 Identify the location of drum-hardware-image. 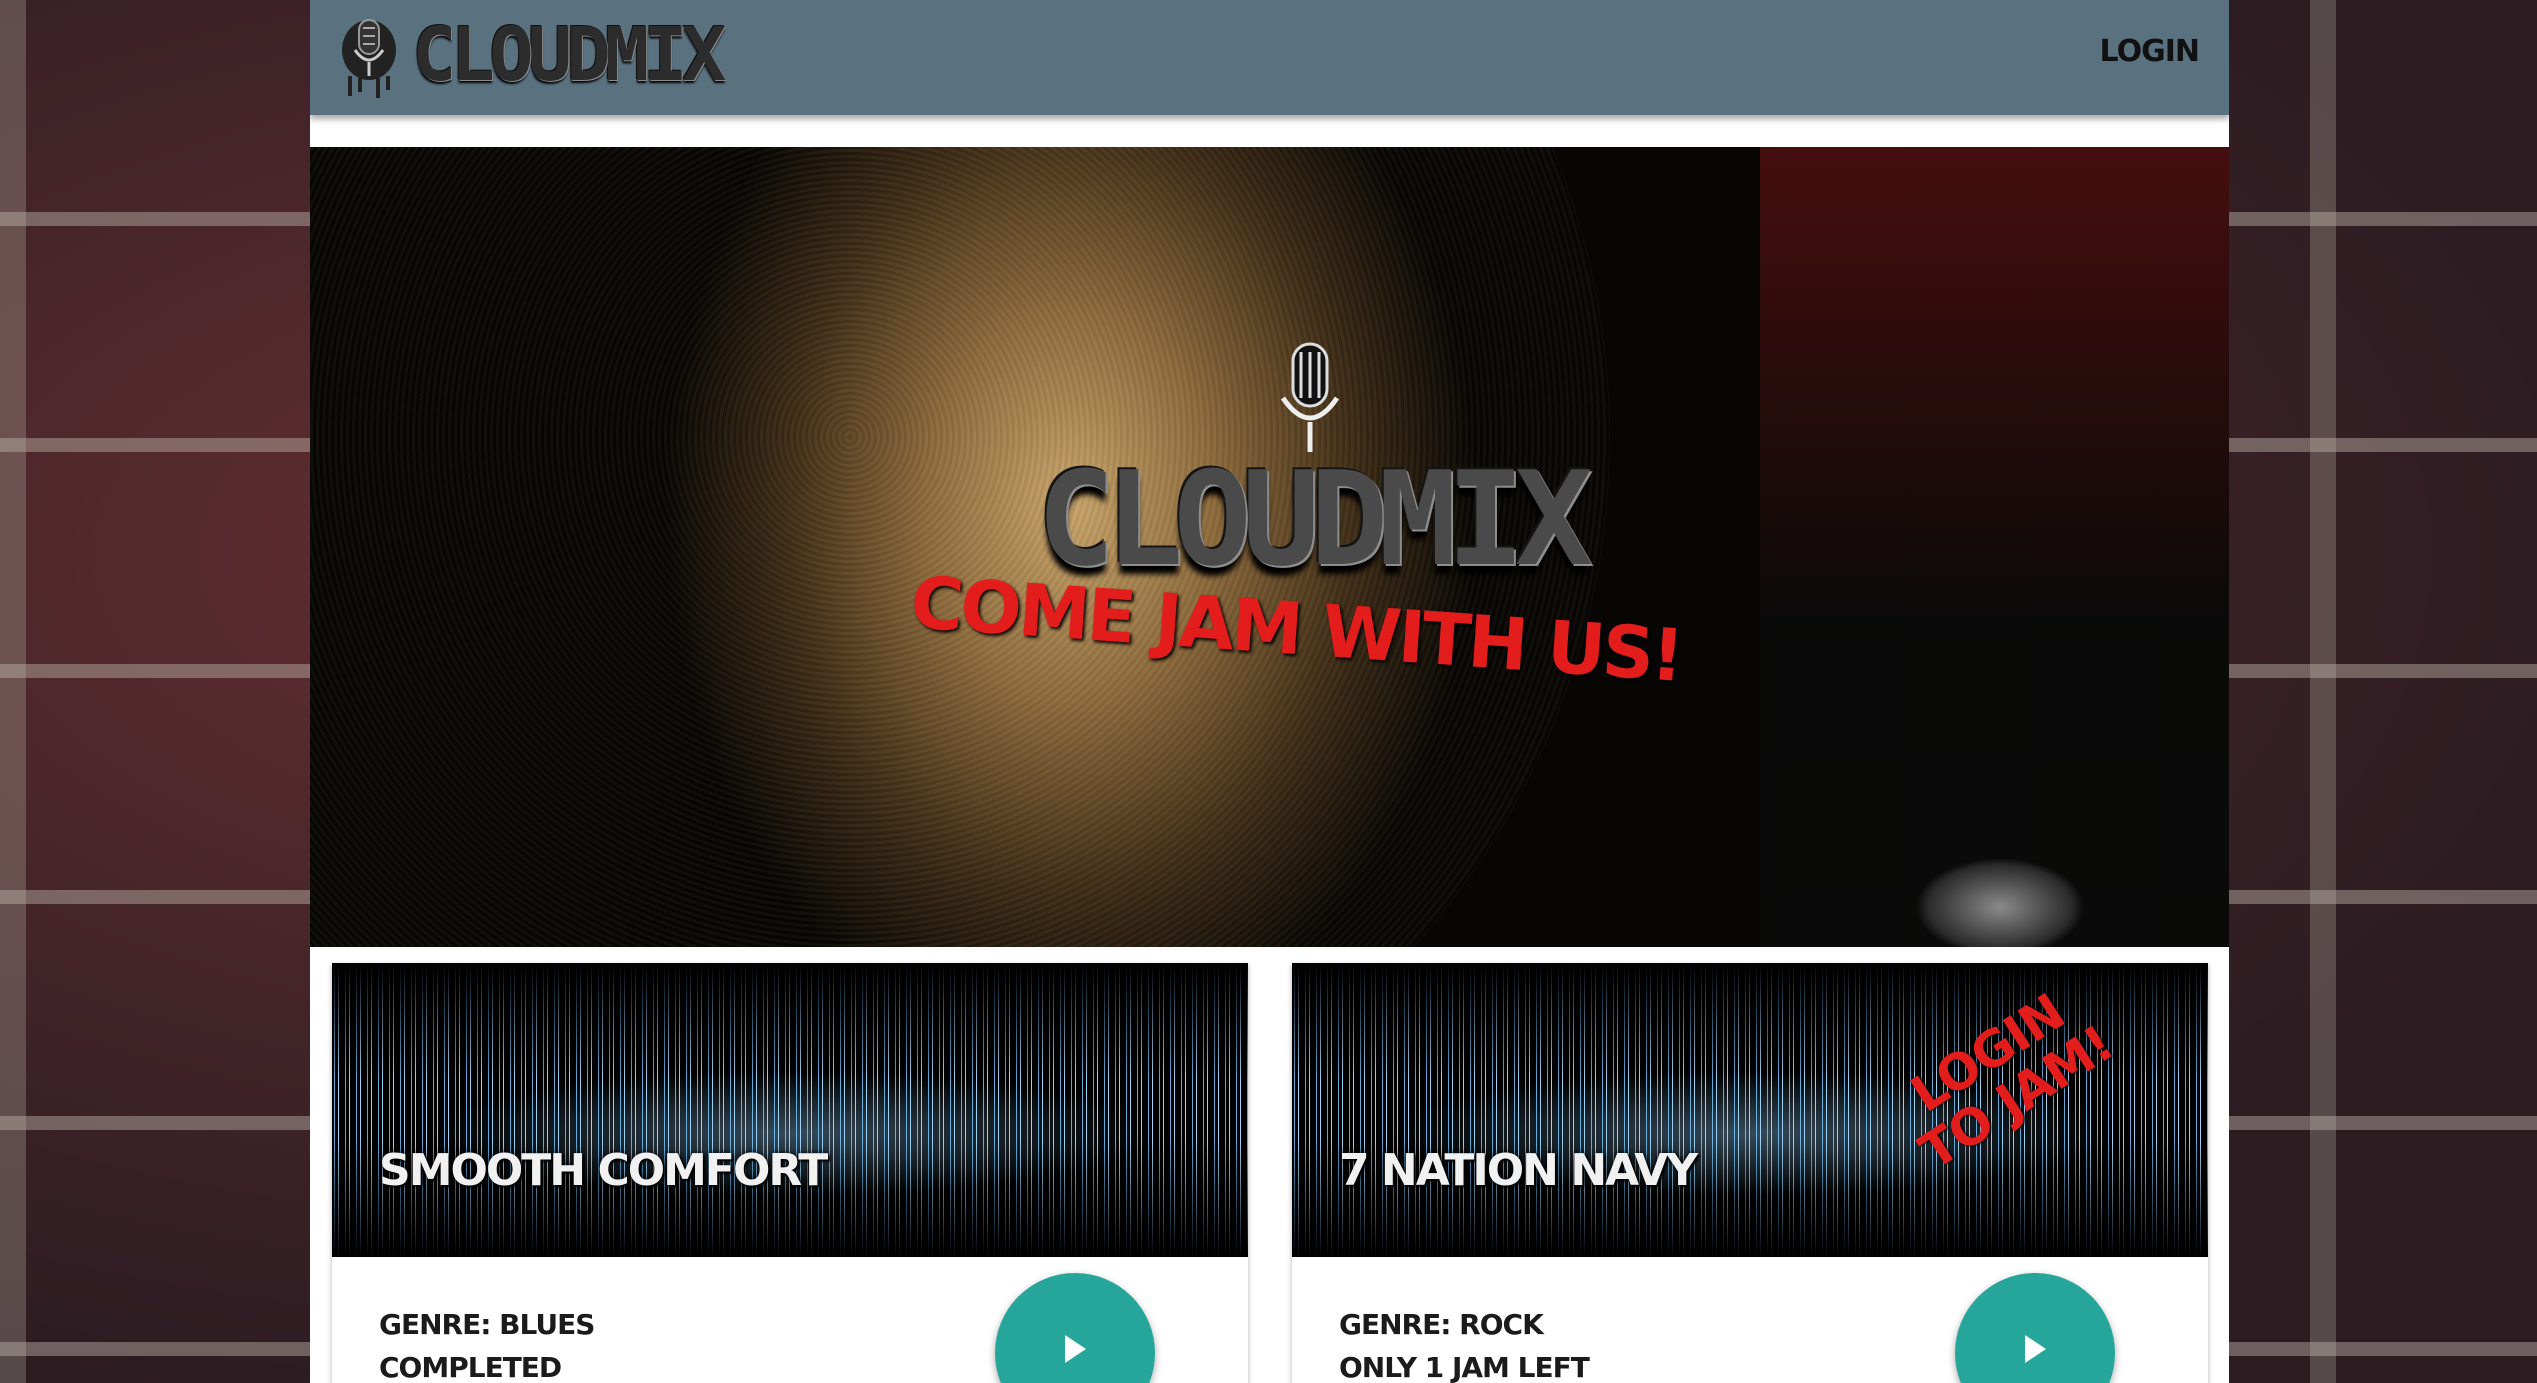
(1994, 547).